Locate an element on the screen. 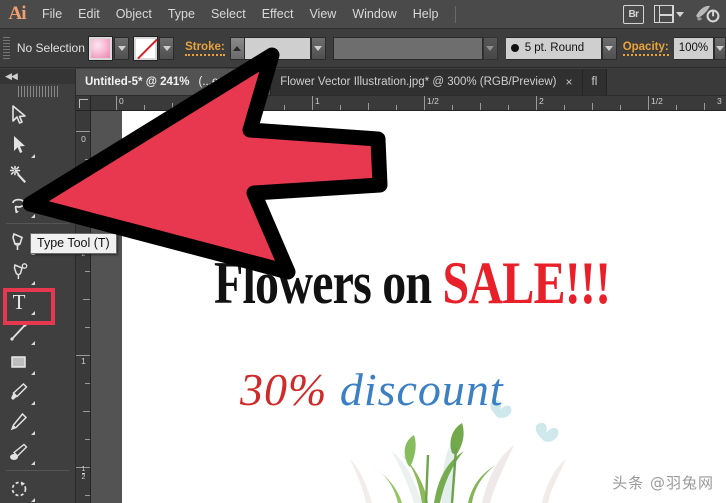  watermark: 头条 @羽兔网 is located at coordinates (663, 483).